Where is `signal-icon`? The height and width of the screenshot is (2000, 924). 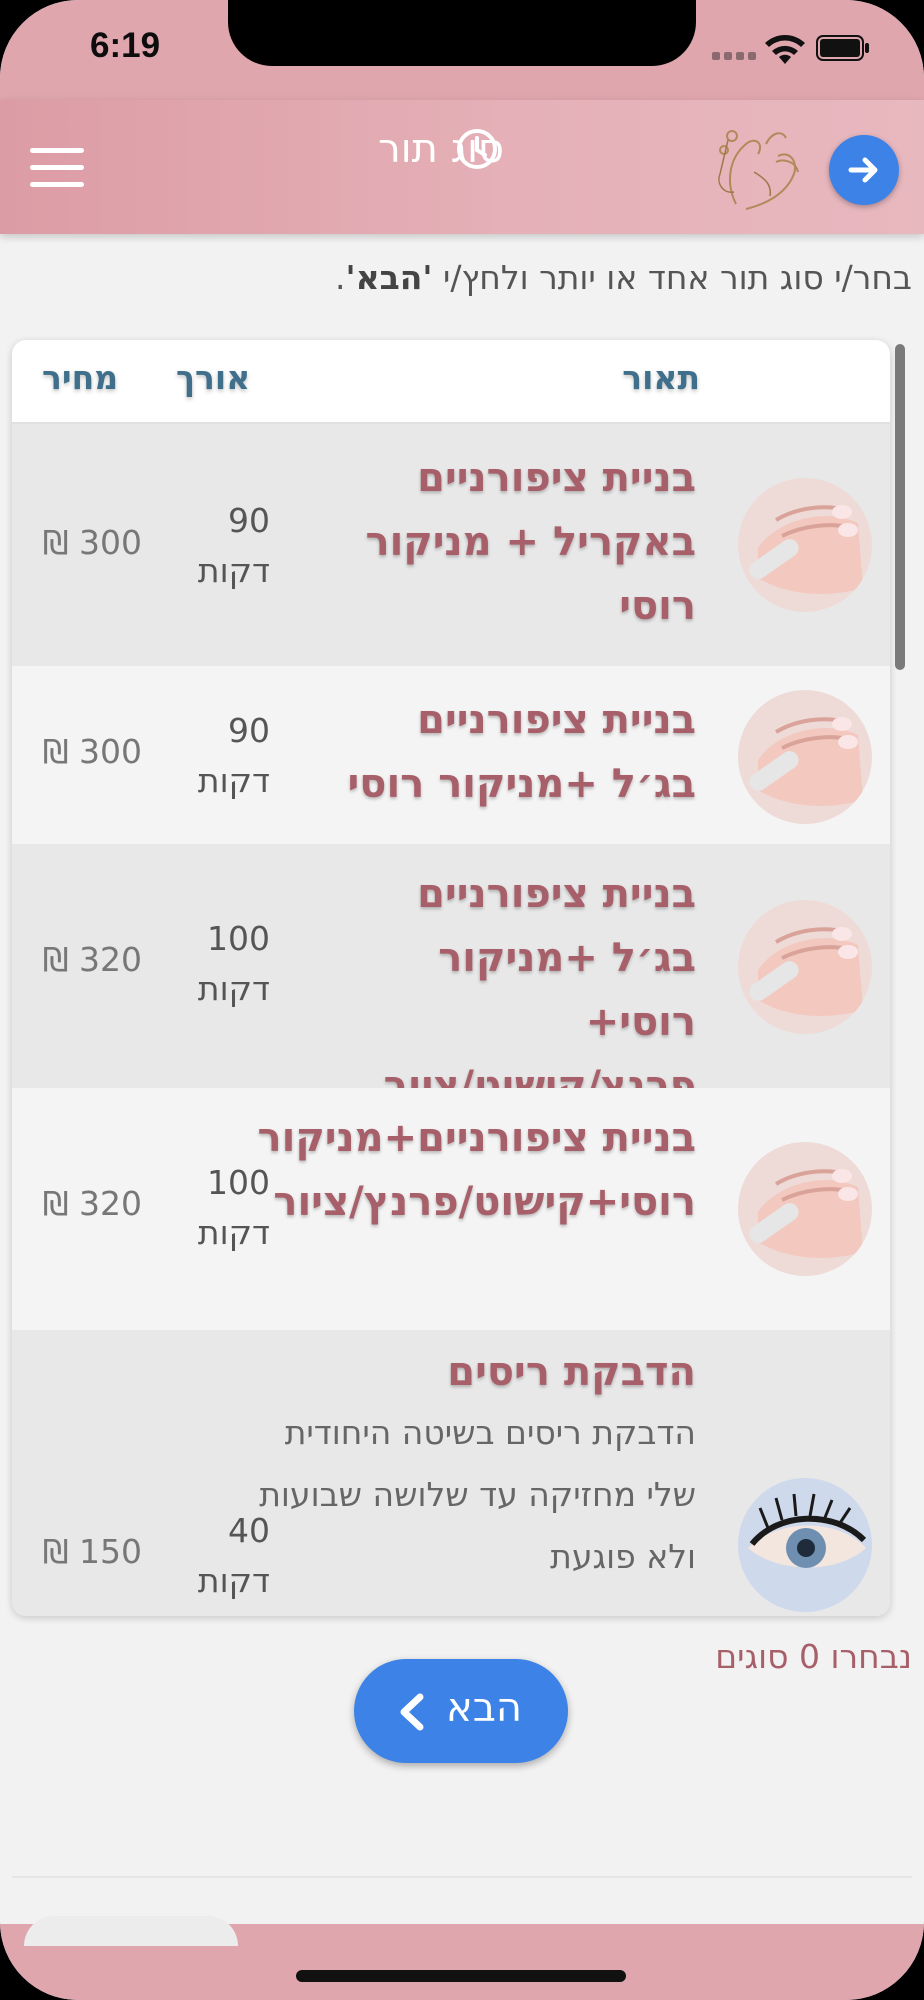 signal-icon is located at coordinates (735, 57).